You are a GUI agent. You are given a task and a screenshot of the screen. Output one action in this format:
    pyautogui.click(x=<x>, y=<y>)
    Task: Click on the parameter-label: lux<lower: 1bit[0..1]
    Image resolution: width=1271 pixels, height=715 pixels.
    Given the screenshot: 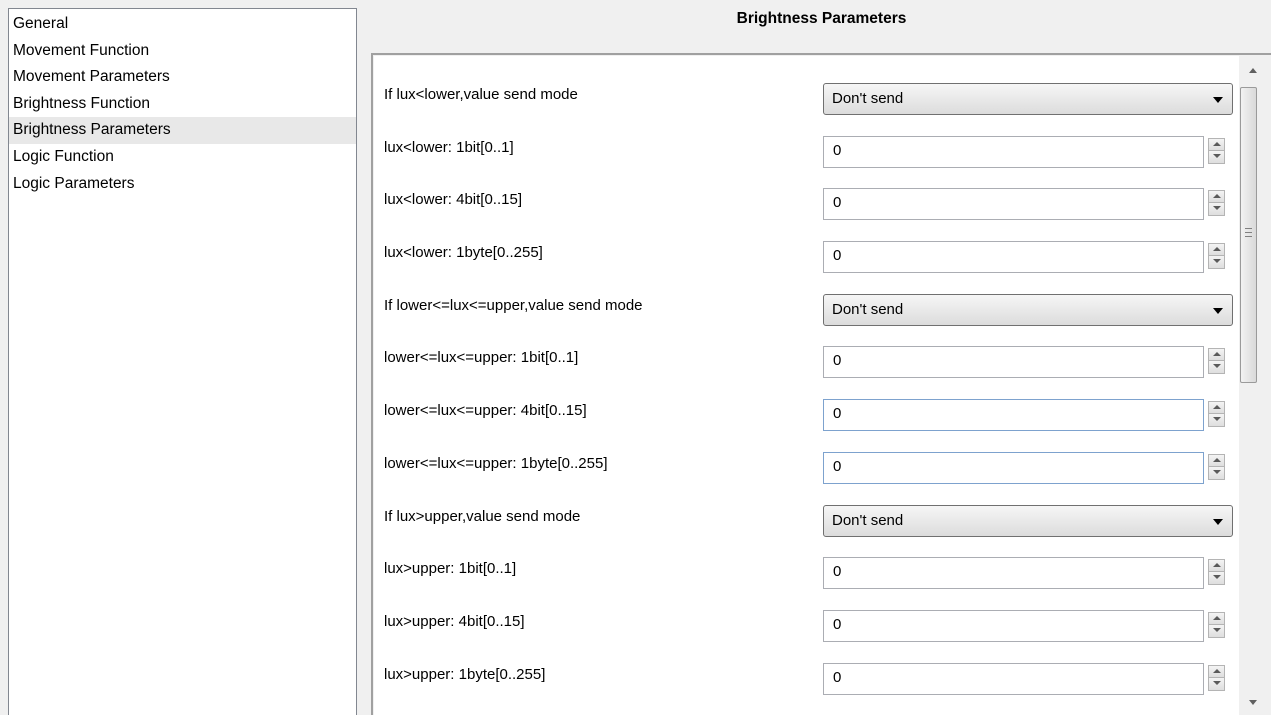 What is the action you would take?
    pyautogui.click(x=449, y=147)
    